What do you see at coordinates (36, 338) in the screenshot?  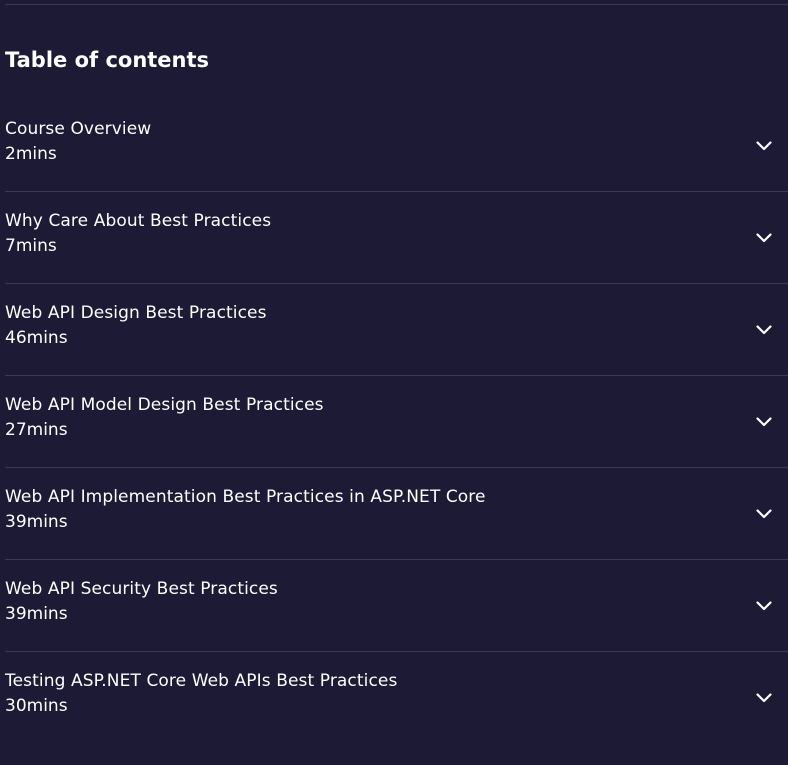 I see `toc-item-duration: 46mins` at bounding box center [36, 338].